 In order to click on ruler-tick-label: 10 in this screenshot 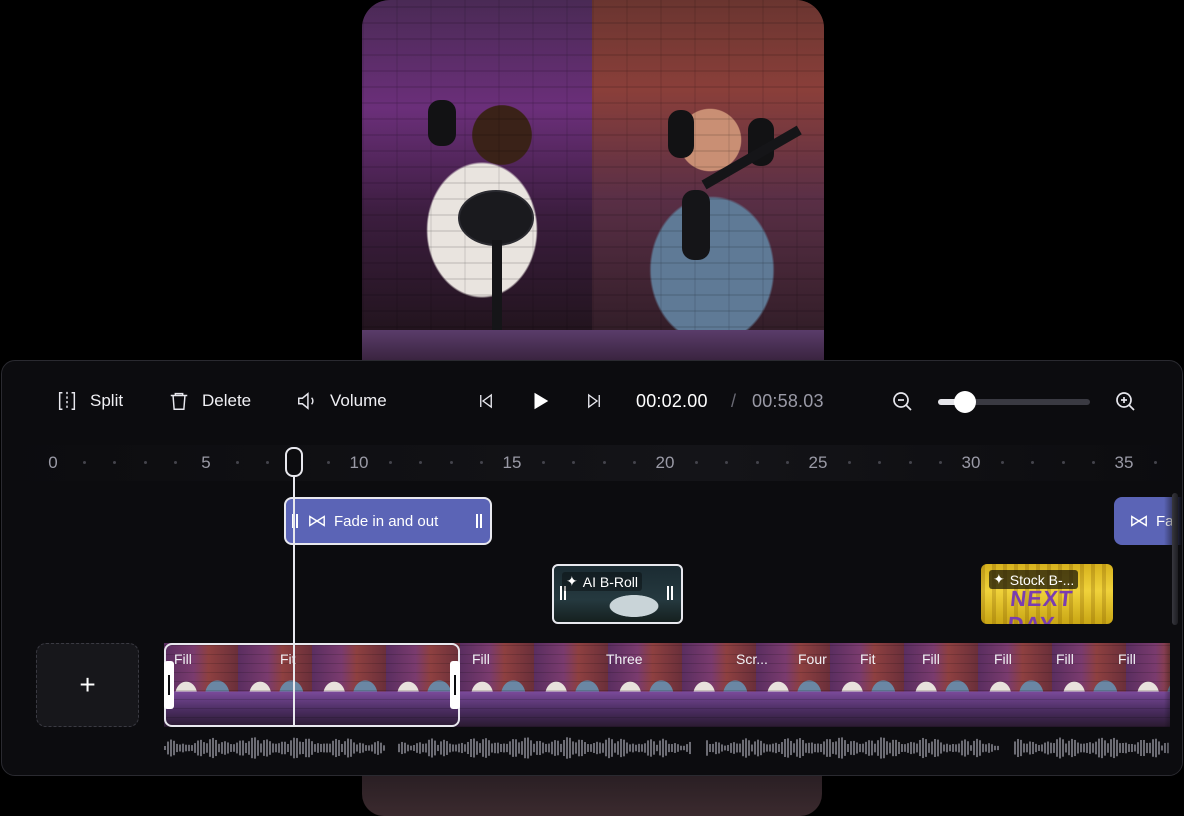, I will do `click(359, 462)`.